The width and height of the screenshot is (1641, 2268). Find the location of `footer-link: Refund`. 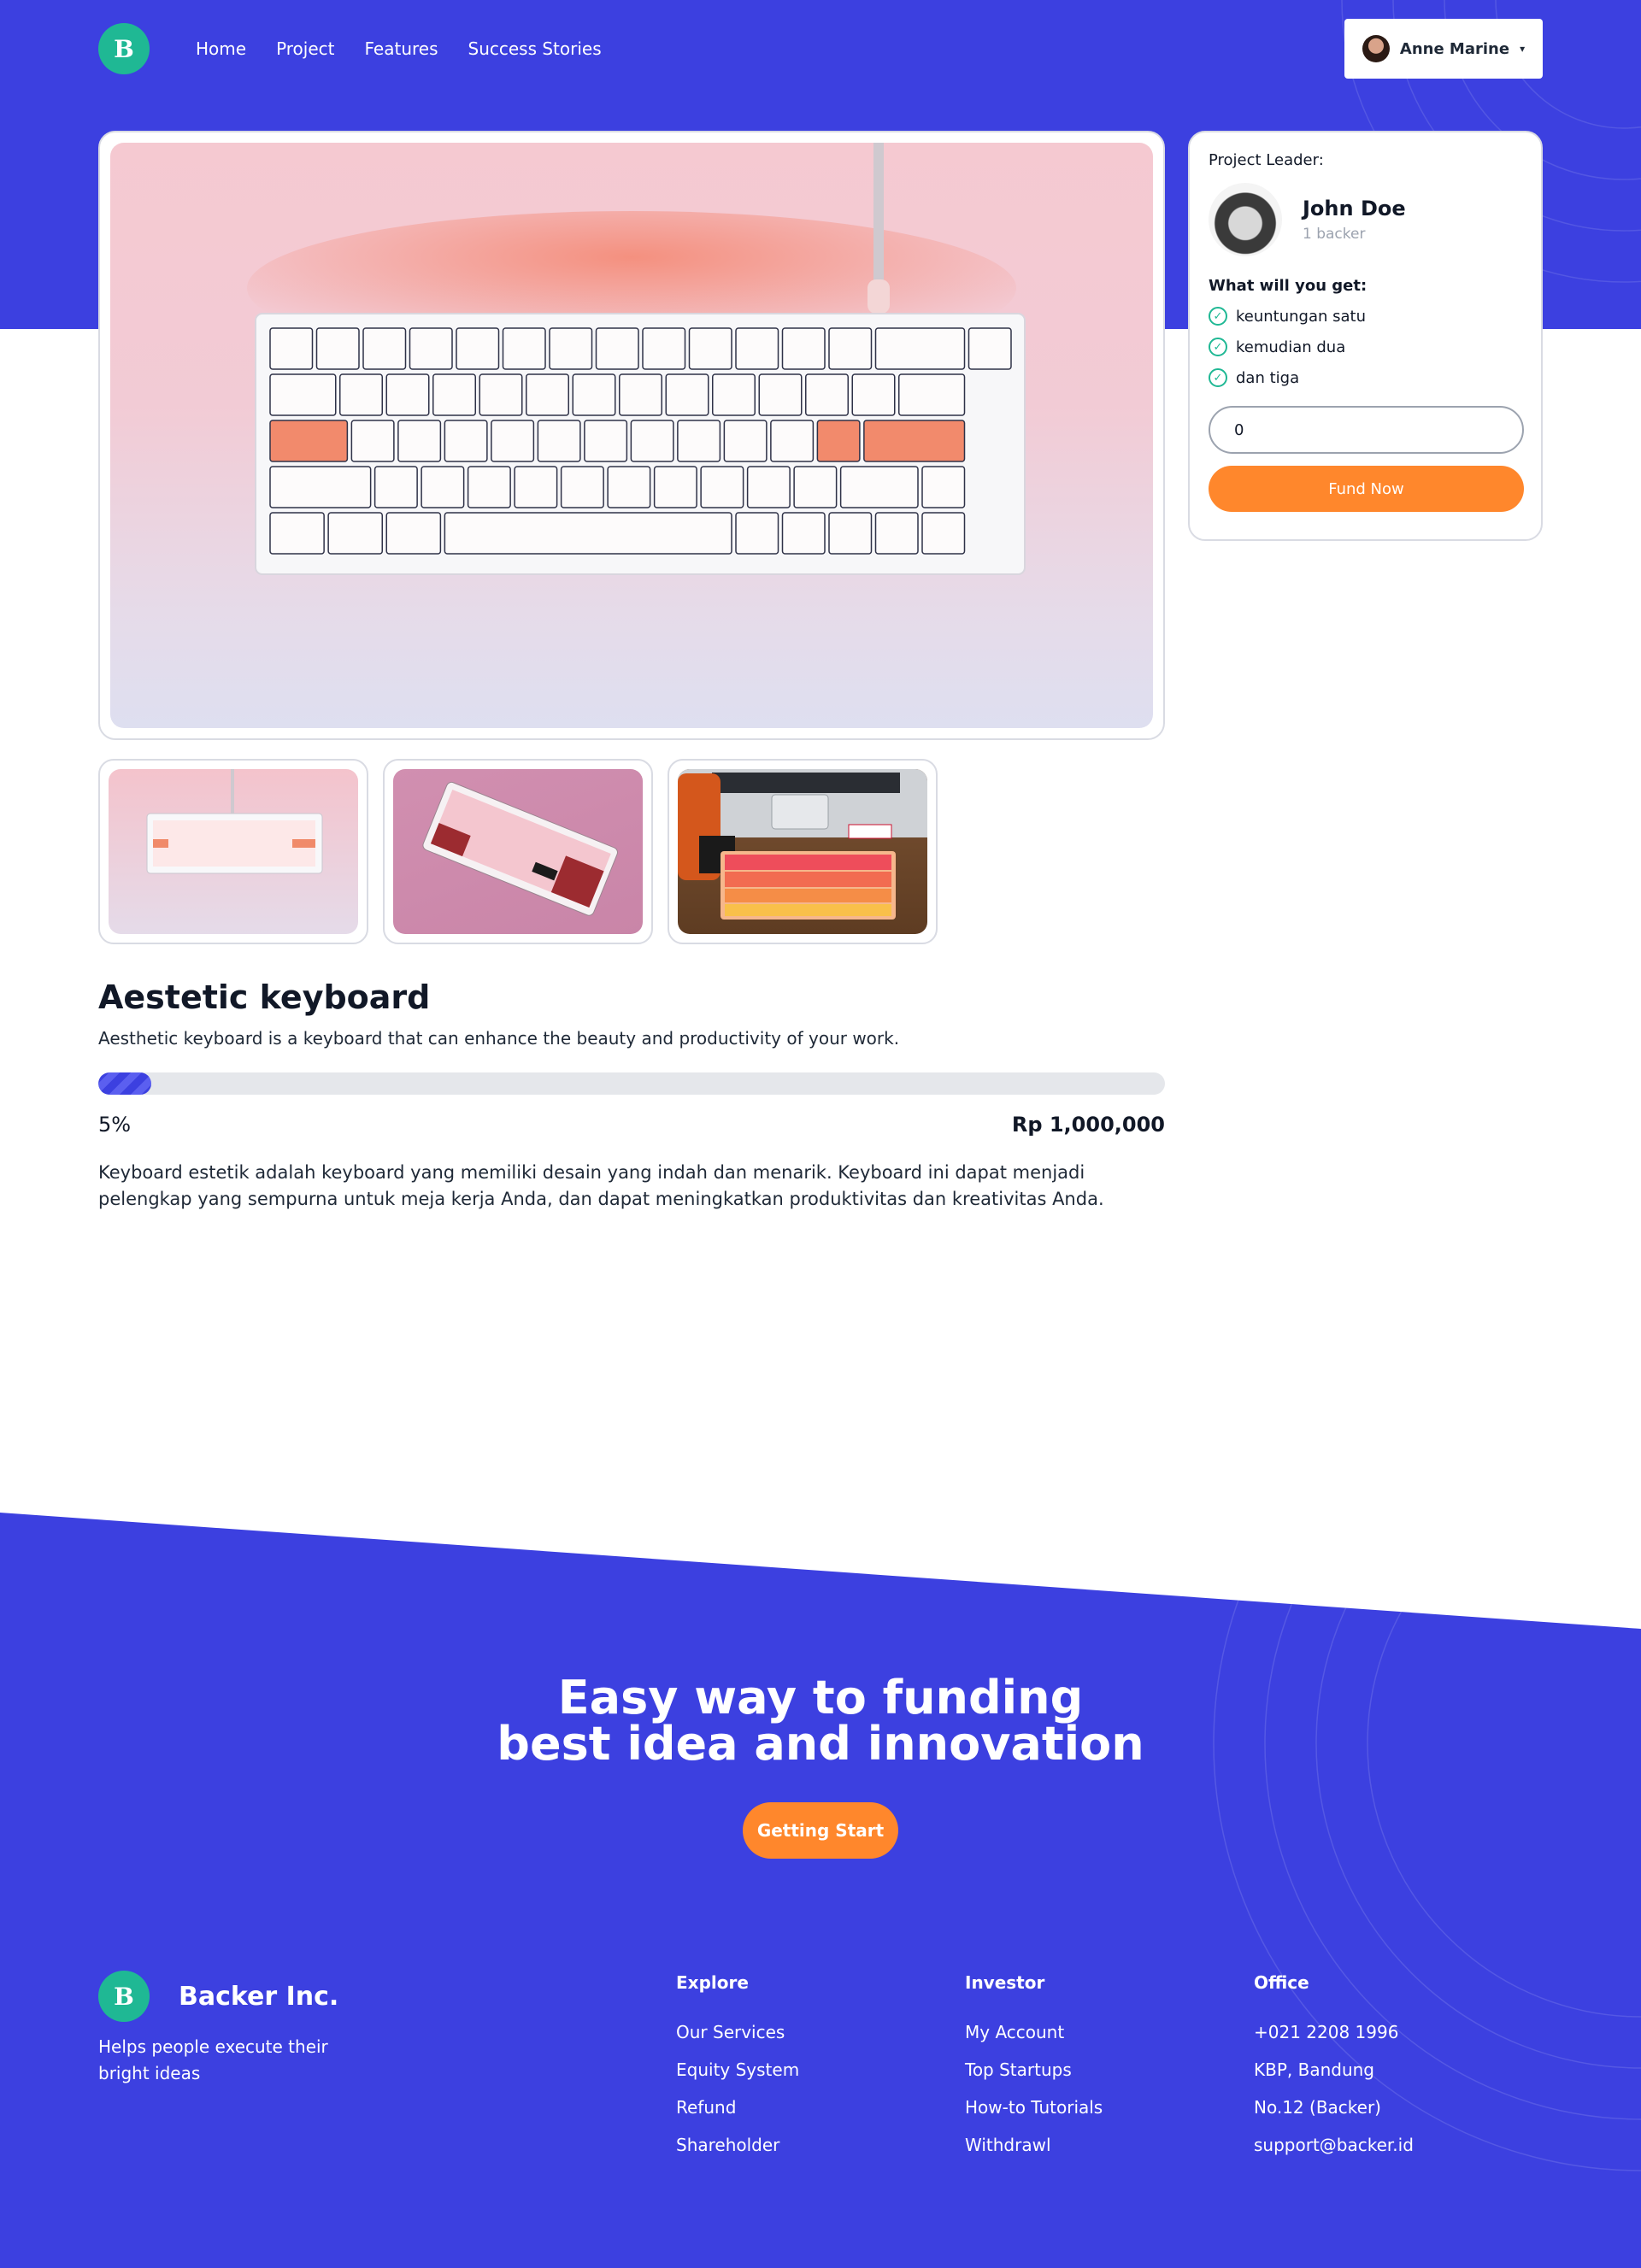

footer-link: Refund is located at coordinates (737, 2116).